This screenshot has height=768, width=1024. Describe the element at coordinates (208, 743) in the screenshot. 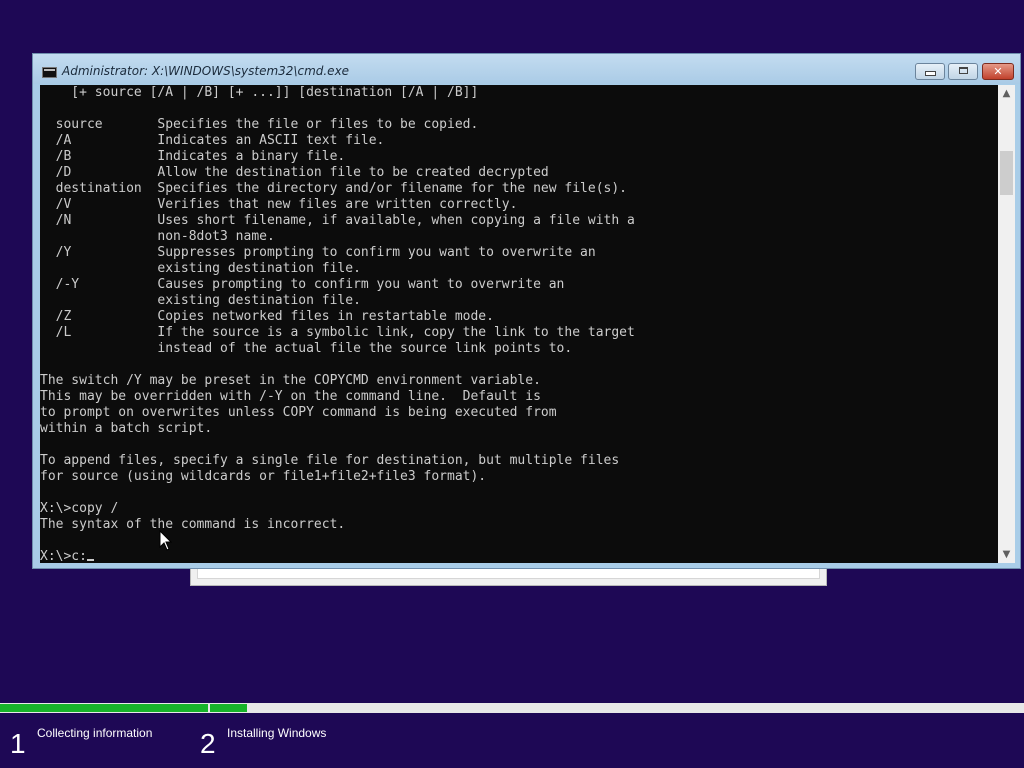

I see `step-number: 2` at that location.